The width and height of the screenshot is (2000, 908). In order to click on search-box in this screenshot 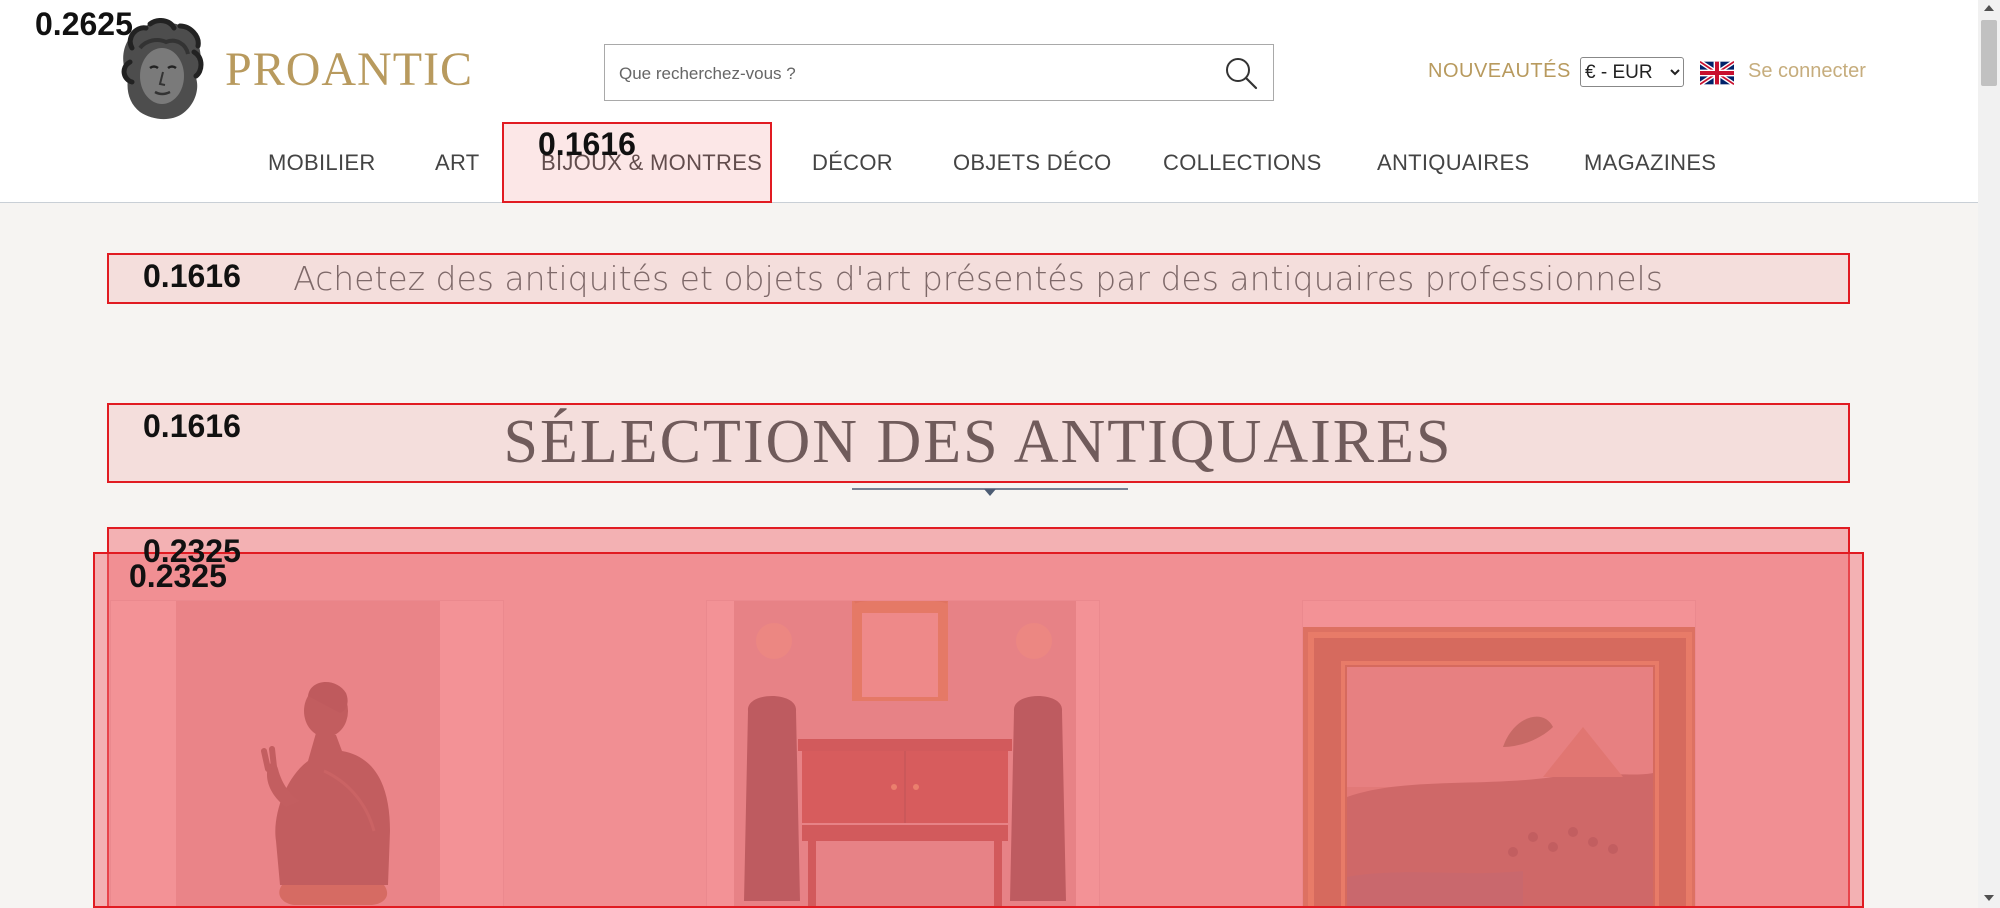, I will do `click(939, 73)`.